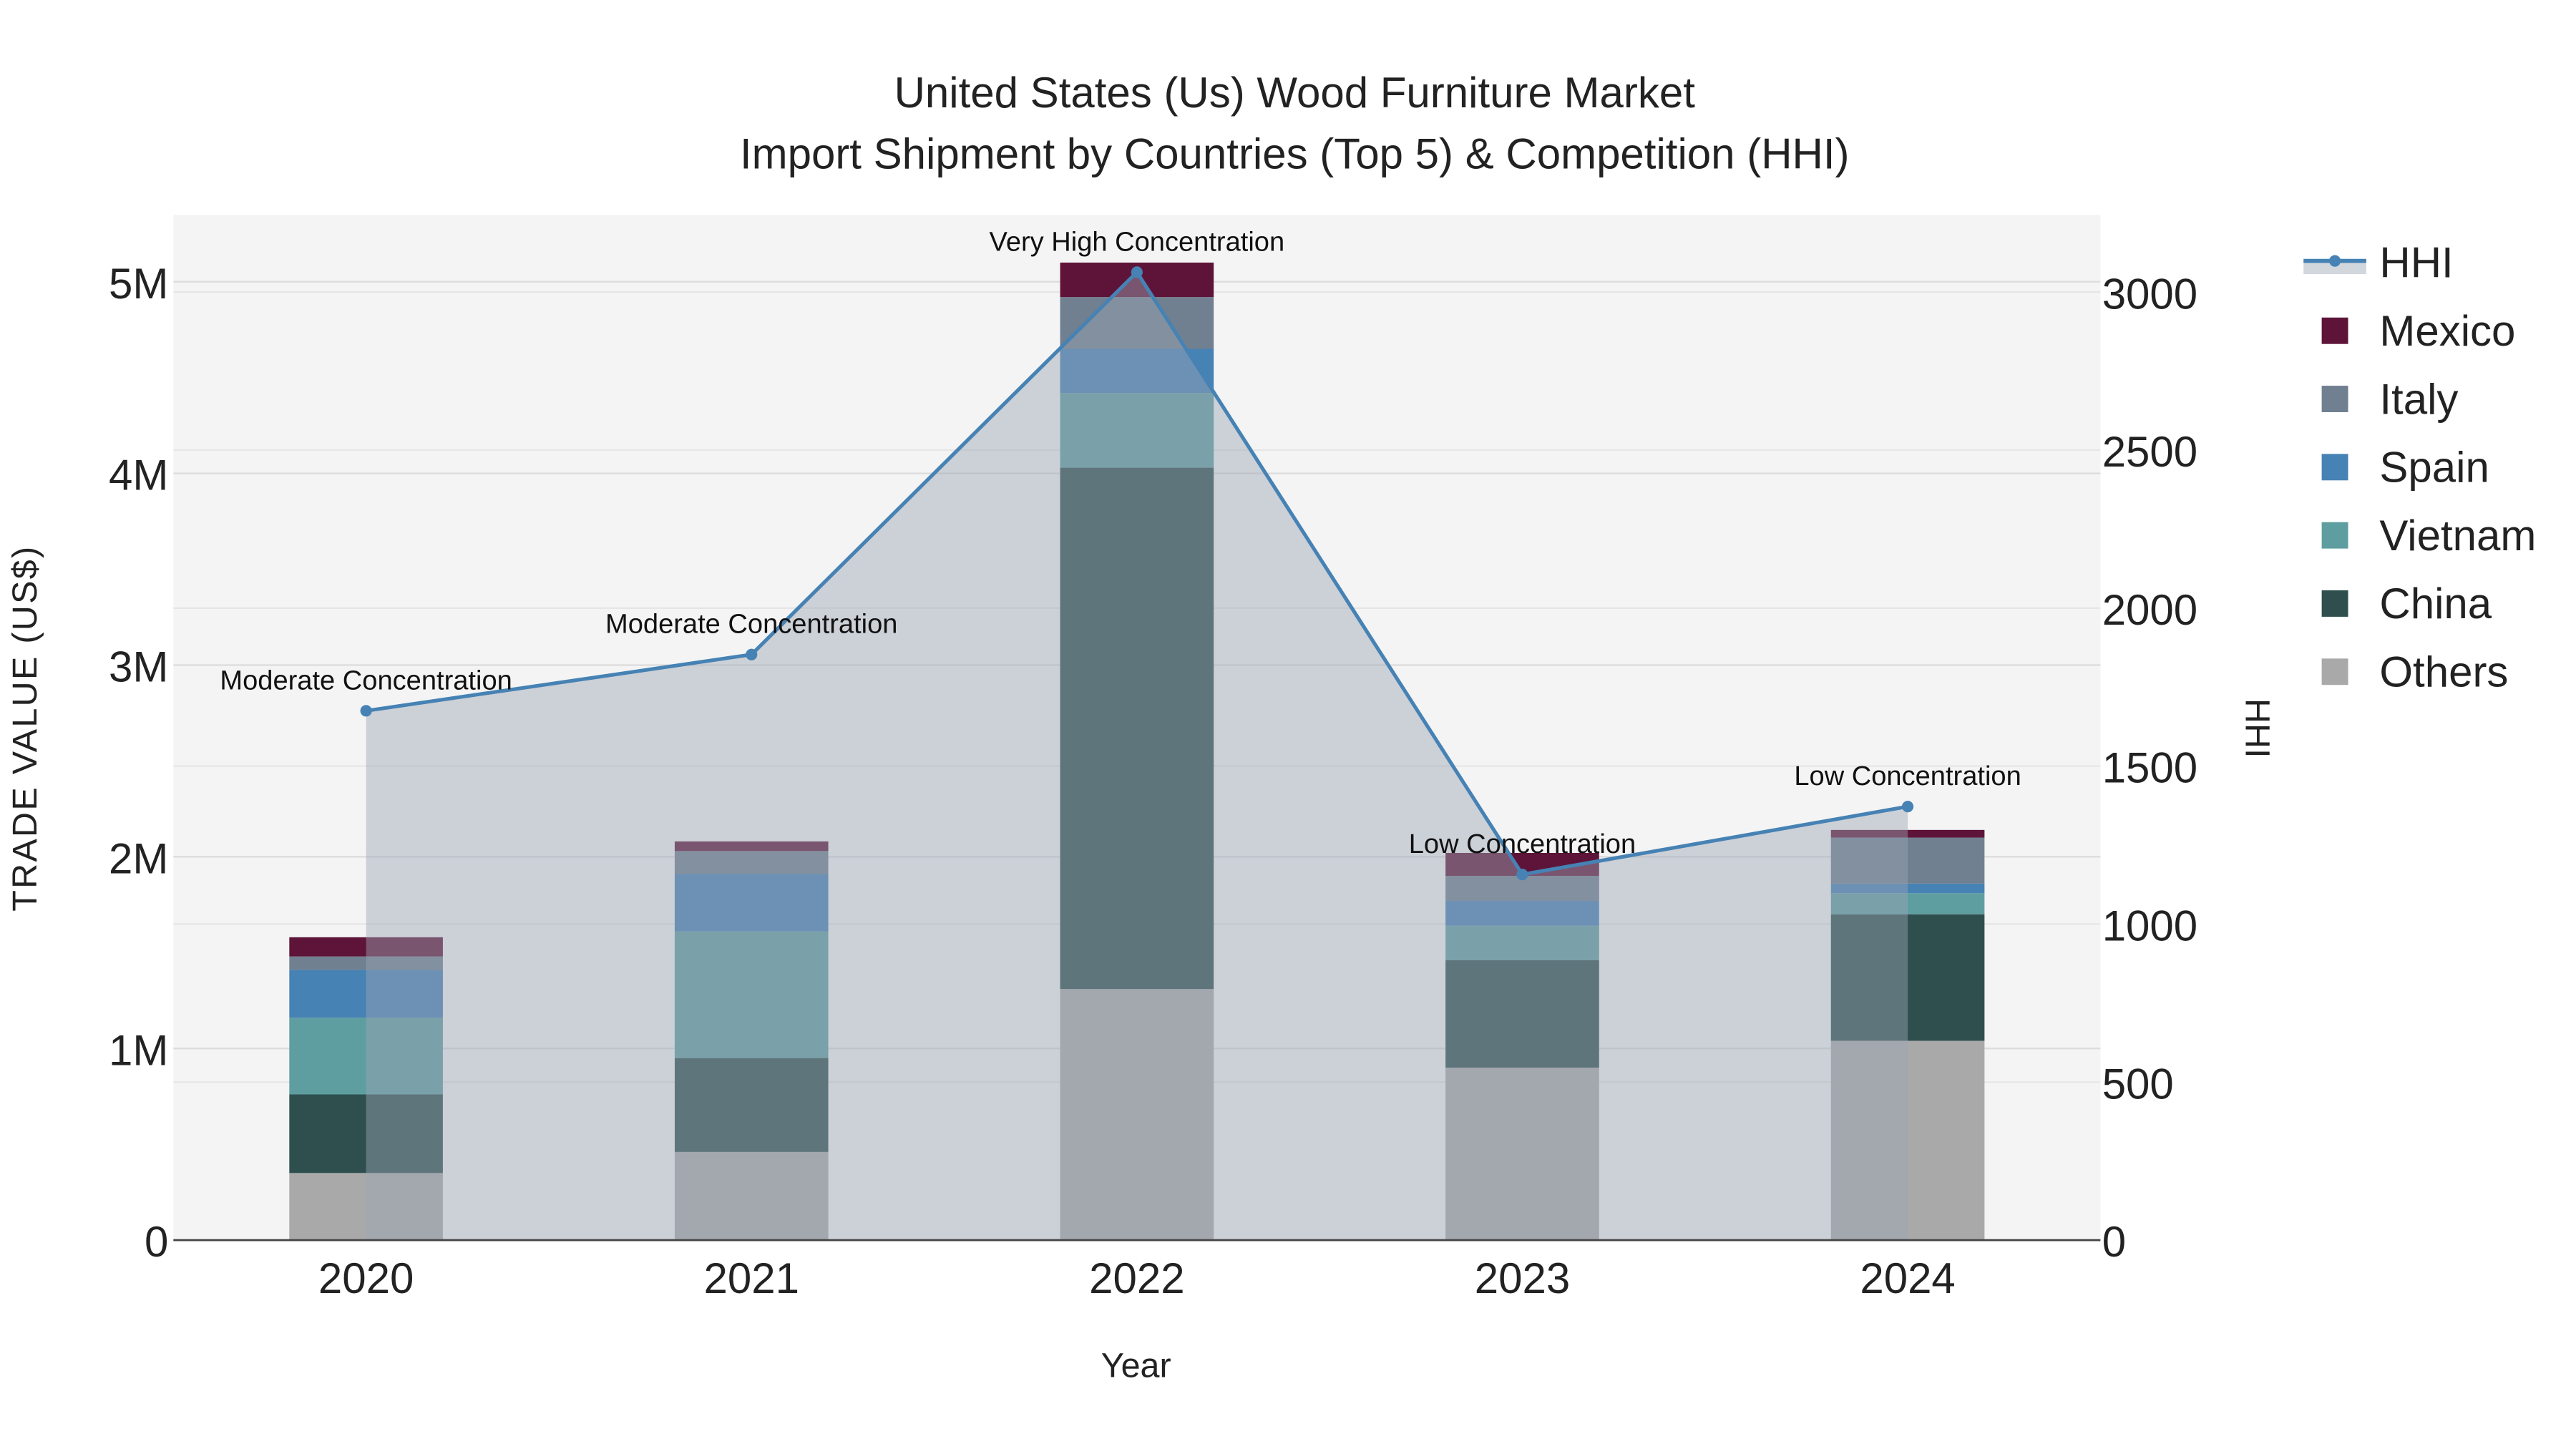 The width and height of the screenshot is (2576, 1449). I want to click on legend-label-spain: Spain, so click(2434, 468).